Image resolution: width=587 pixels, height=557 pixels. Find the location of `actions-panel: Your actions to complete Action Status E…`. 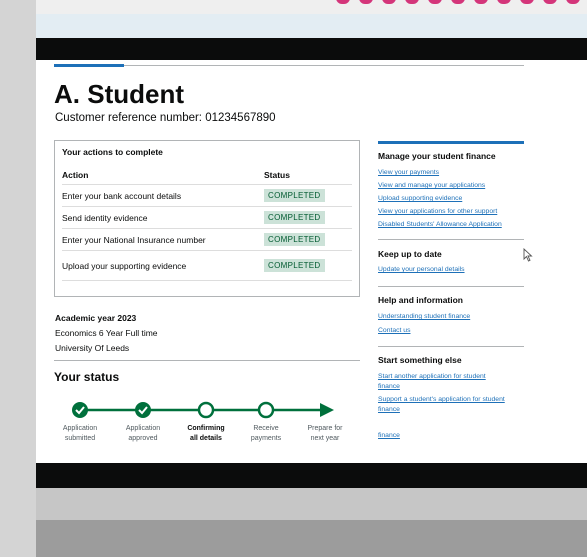

actions-panel: Your actions to complete Action Status E… is located at coordinates (207, 218).